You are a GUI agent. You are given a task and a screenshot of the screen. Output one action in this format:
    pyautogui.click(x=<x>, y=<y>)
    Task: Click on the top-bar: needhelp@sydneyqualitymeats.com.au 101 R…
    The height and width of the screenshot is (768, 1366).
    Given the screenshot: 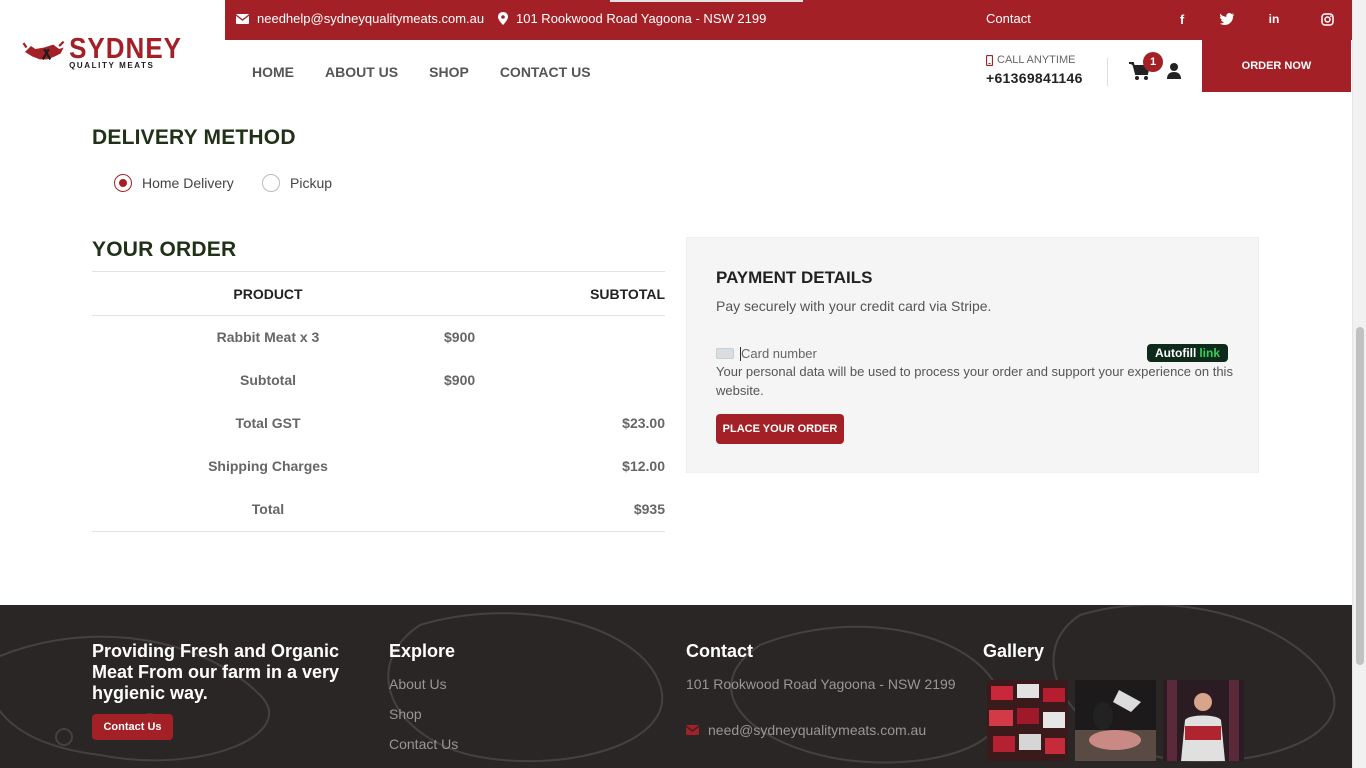 What is the action you would take?
    pyautogui.click(x=788, y=20)
    